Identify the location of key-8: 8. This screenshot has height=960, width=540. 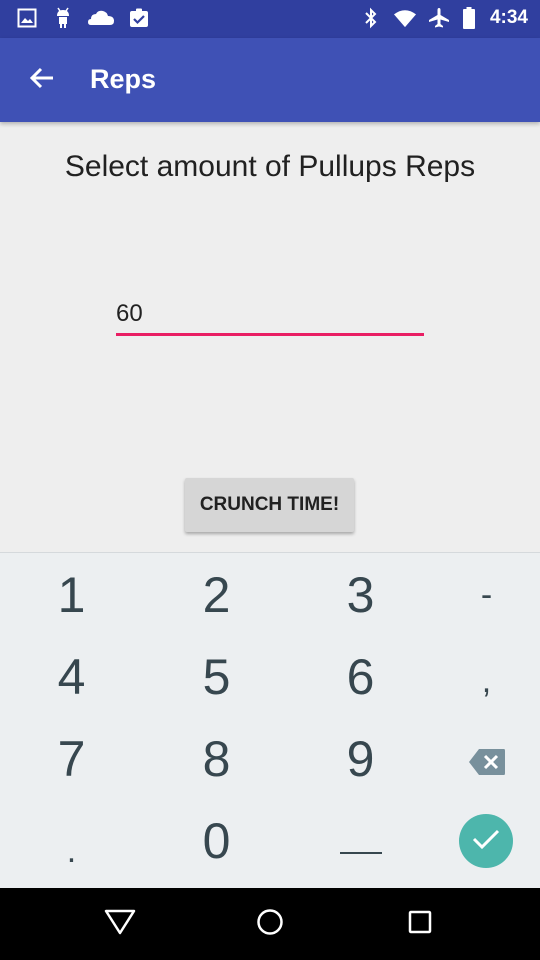
(216, 759).